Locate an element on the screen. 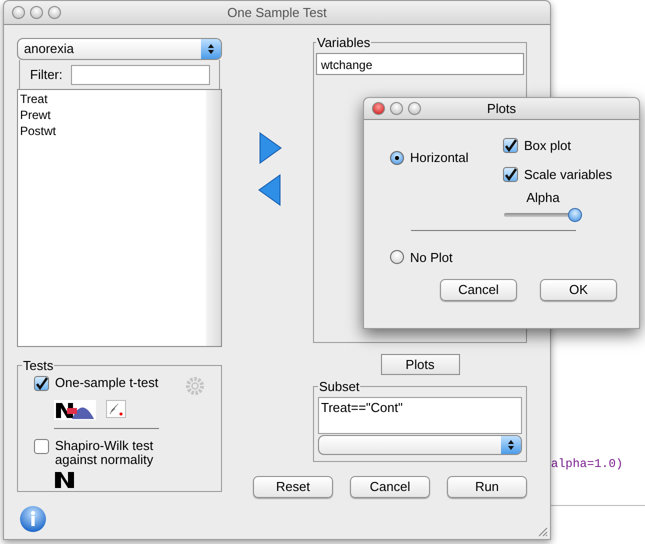 The height and width of the screenshot is (544, 645). remove-arrow-icon is located at coordinates (270, 190).